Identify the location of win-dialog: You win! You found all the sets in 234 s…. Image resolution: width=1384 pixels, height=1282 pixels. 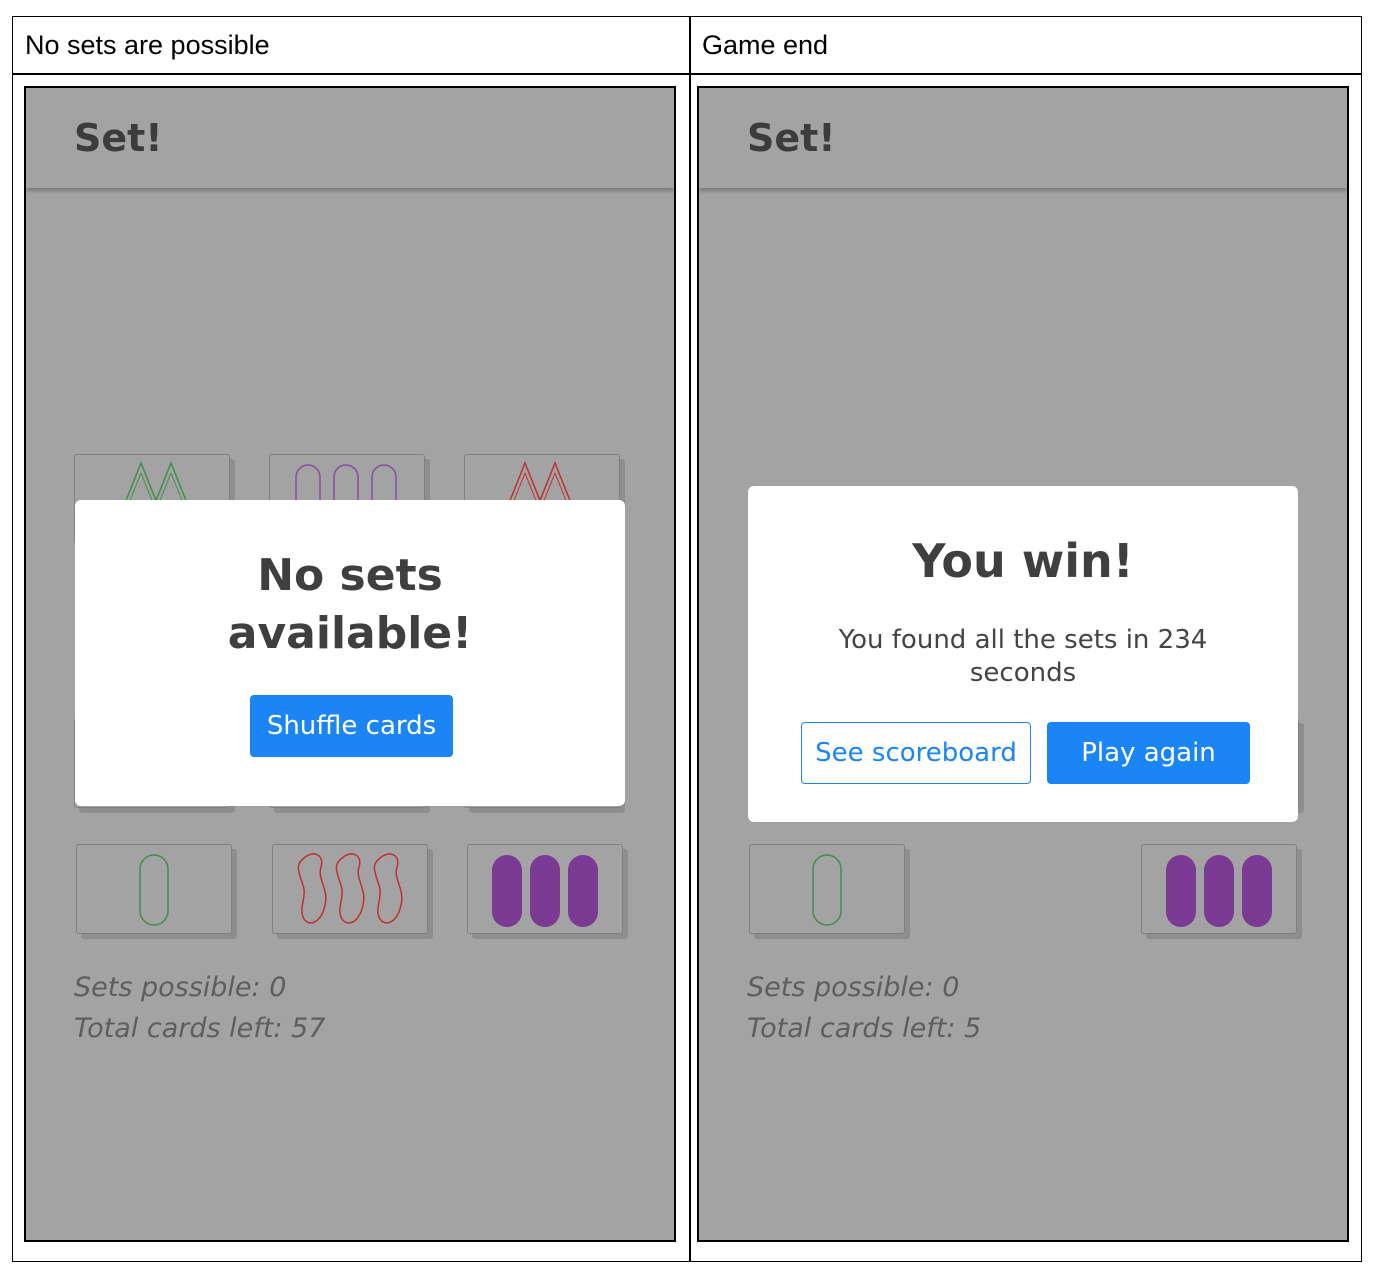
(1023, 654).